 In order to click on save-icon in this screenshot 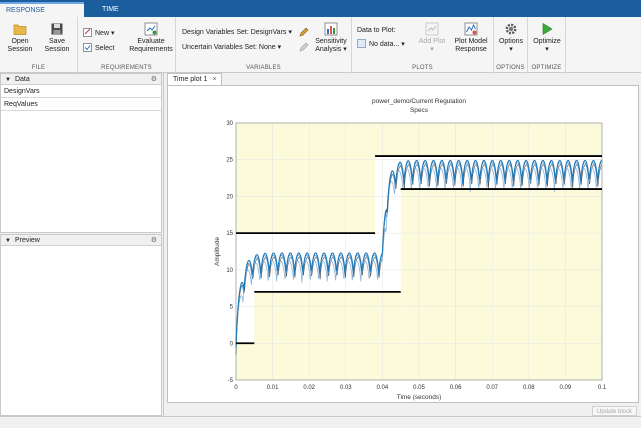, I will do `click(57, 29)`.